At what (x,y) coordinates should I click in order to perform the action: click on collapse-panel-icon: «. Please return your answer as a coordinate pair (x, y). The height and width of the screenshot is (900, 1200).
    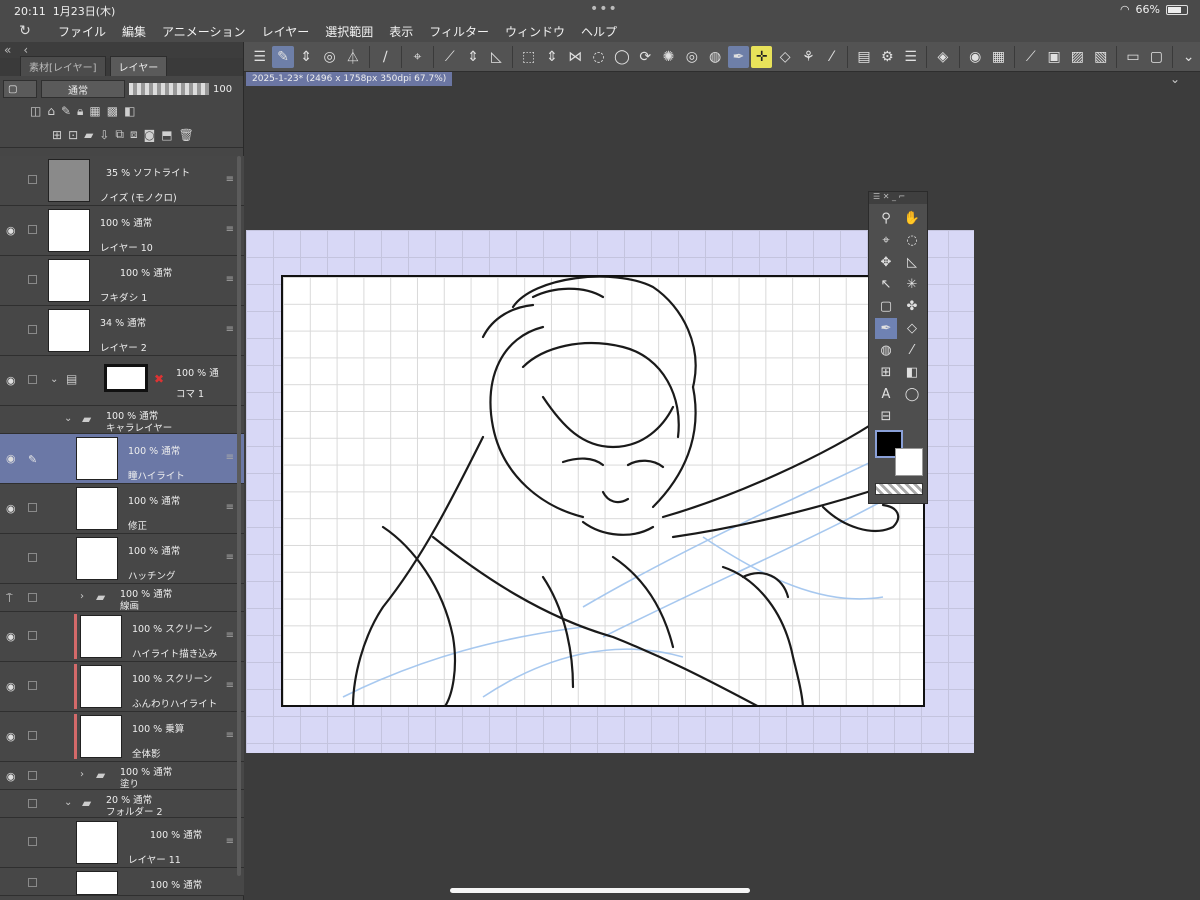
    Looking at the image, I should click on (7, 50).